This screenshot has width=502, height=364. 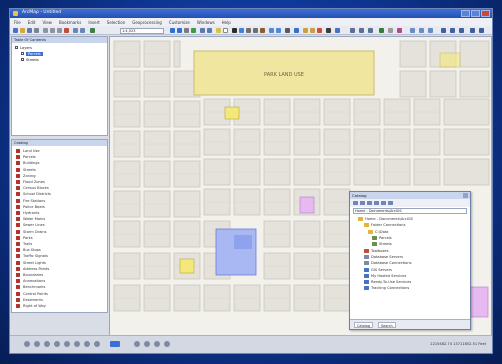 What do you see at coordinates (355, 203) in the screenshot?
I see `up-one-level-icon` at bounding box center [355, 203].